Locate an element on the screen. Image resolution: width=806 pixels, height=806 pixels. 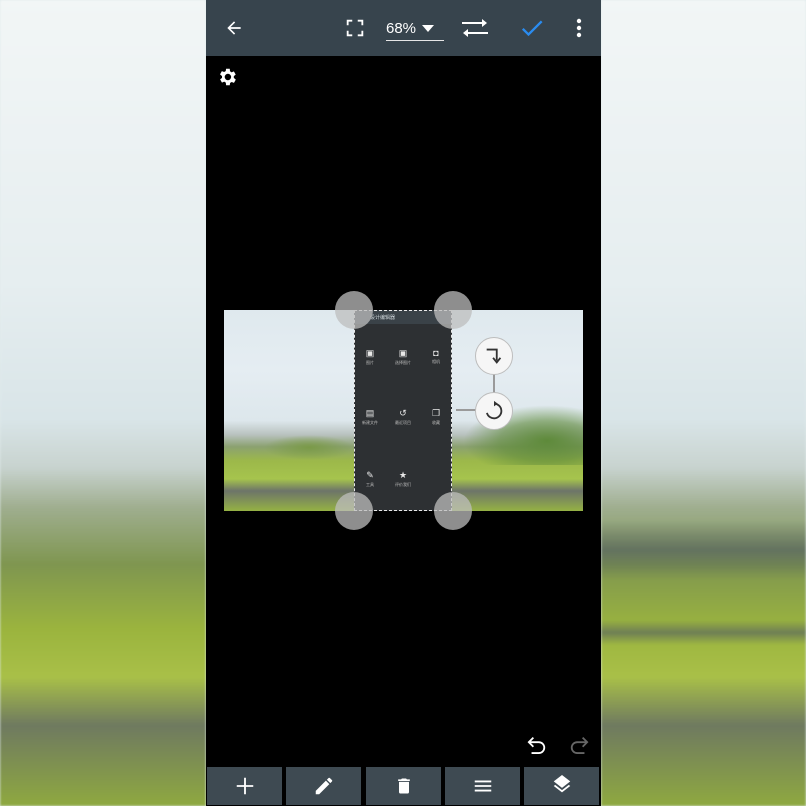
gear-icon is located at coordinates (228, 77).